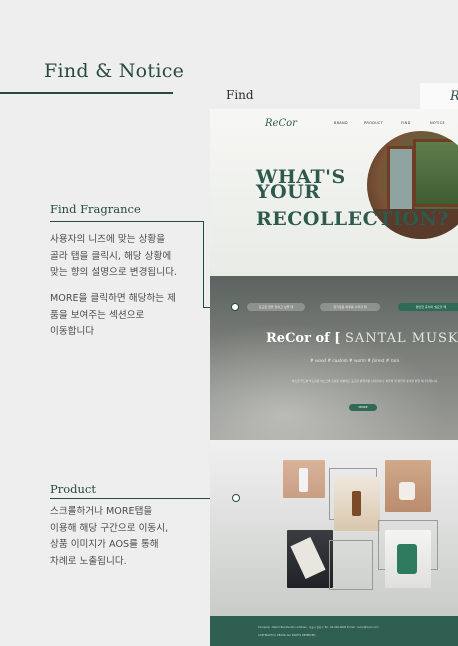  I want to click on text-line: 이용해 해당 구간으로 이동시,, so click(109, 528).